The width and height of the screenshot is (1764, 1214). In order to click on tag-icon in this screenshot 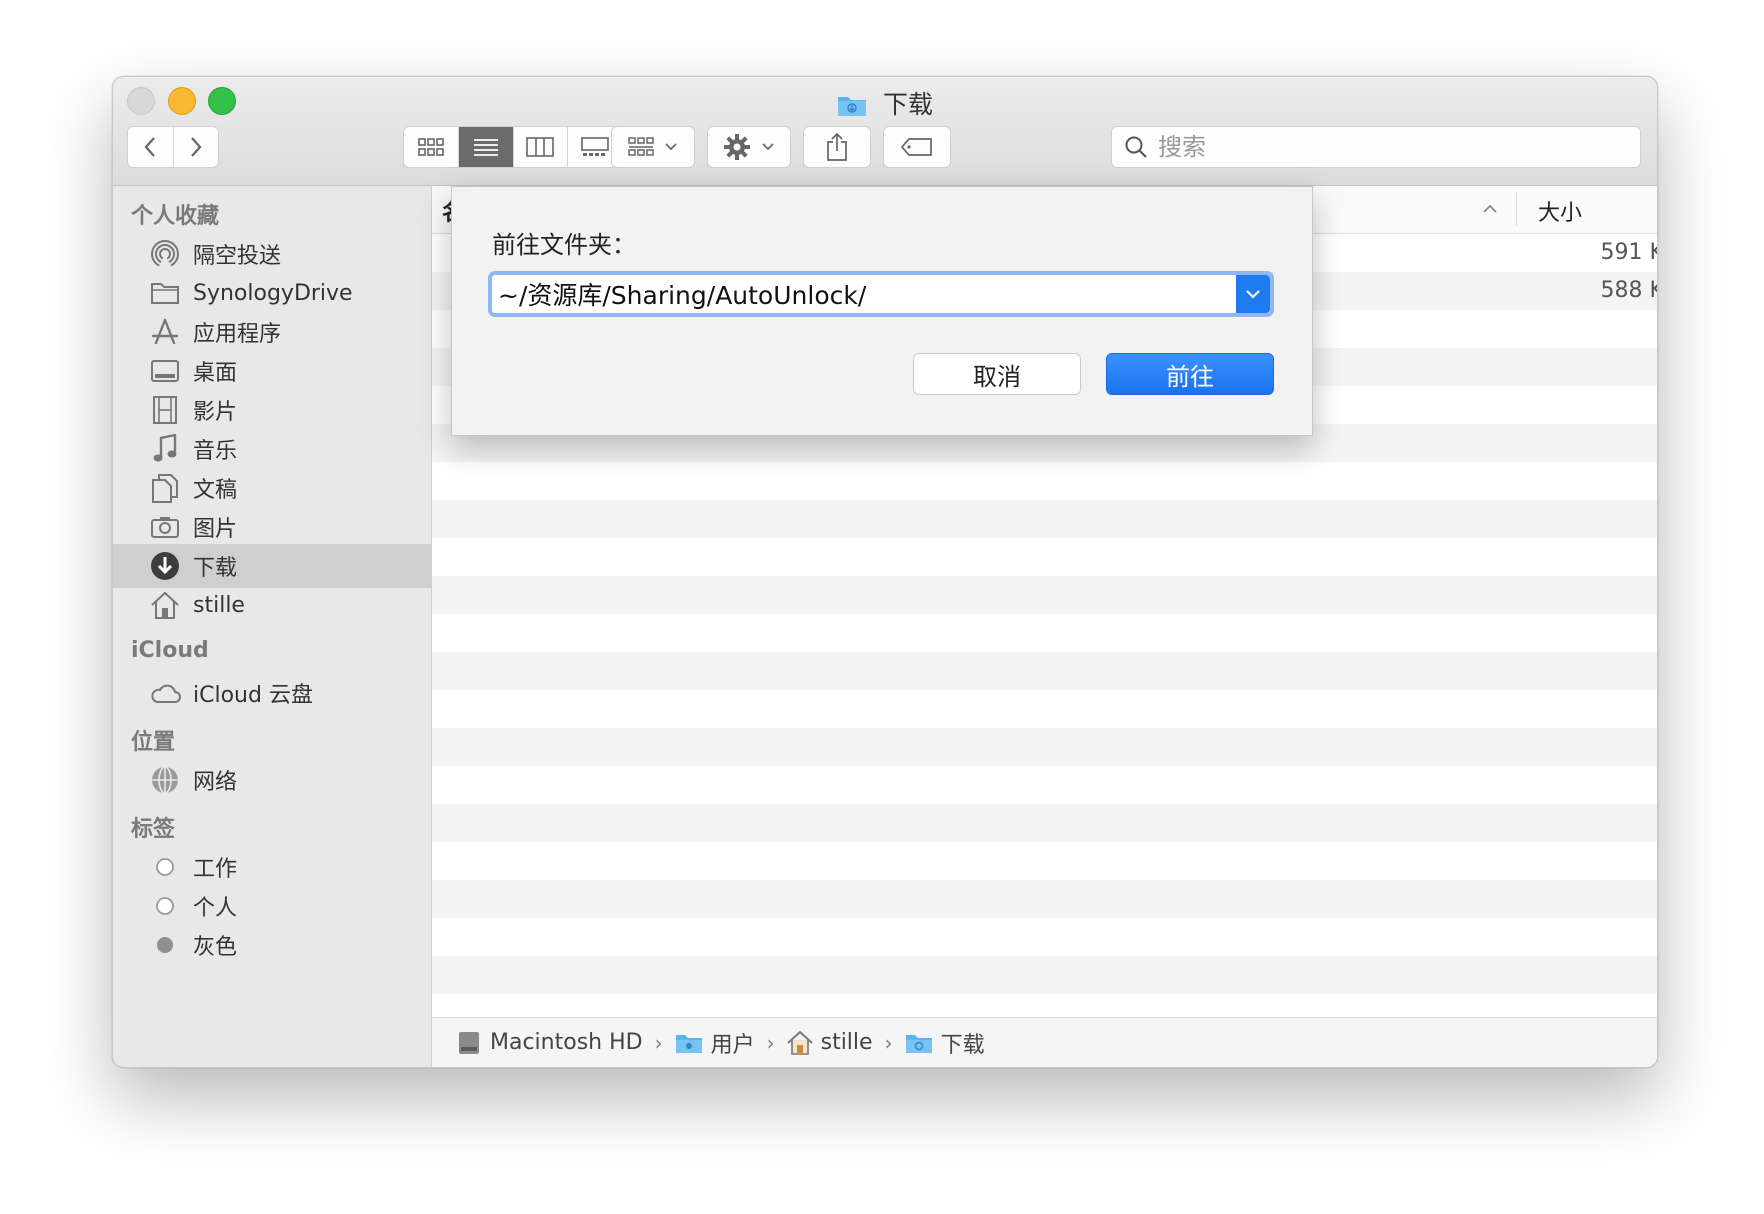, I will do `click(916, 147)`.